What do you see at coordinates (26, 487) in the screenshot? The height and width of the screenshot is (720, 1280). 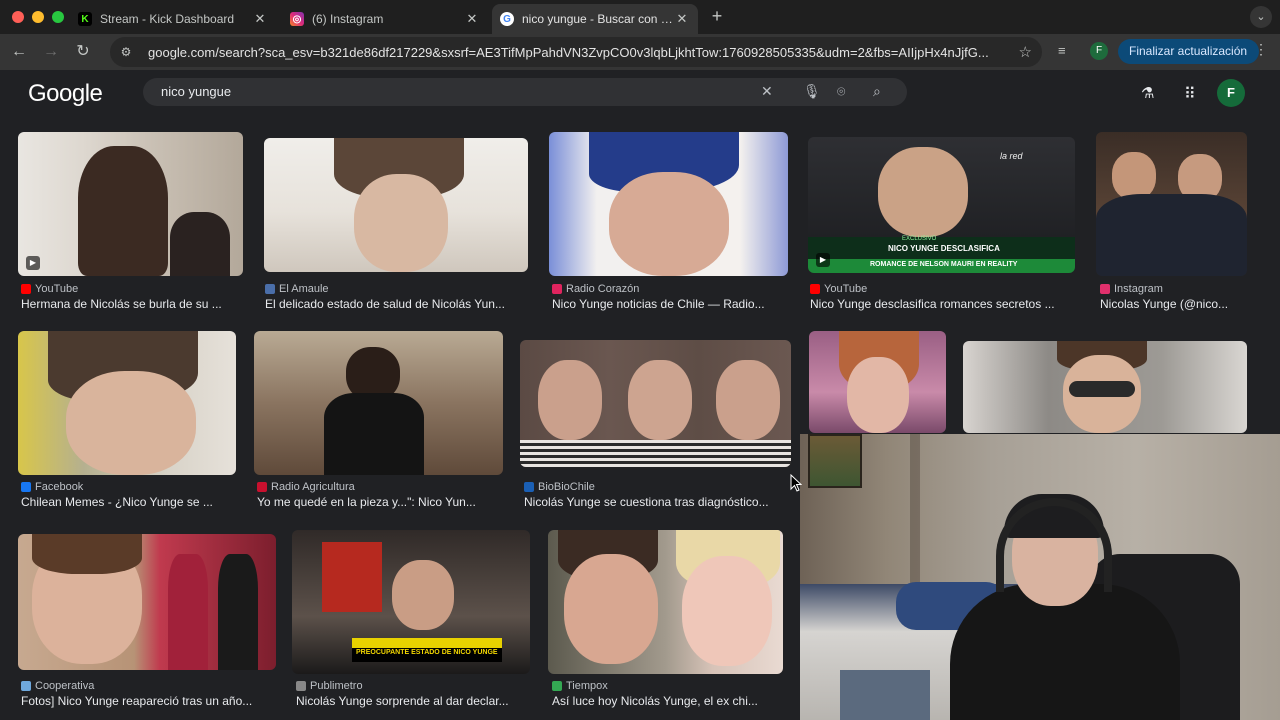 I see `facebook-icon` at bounding box center [26, 487].